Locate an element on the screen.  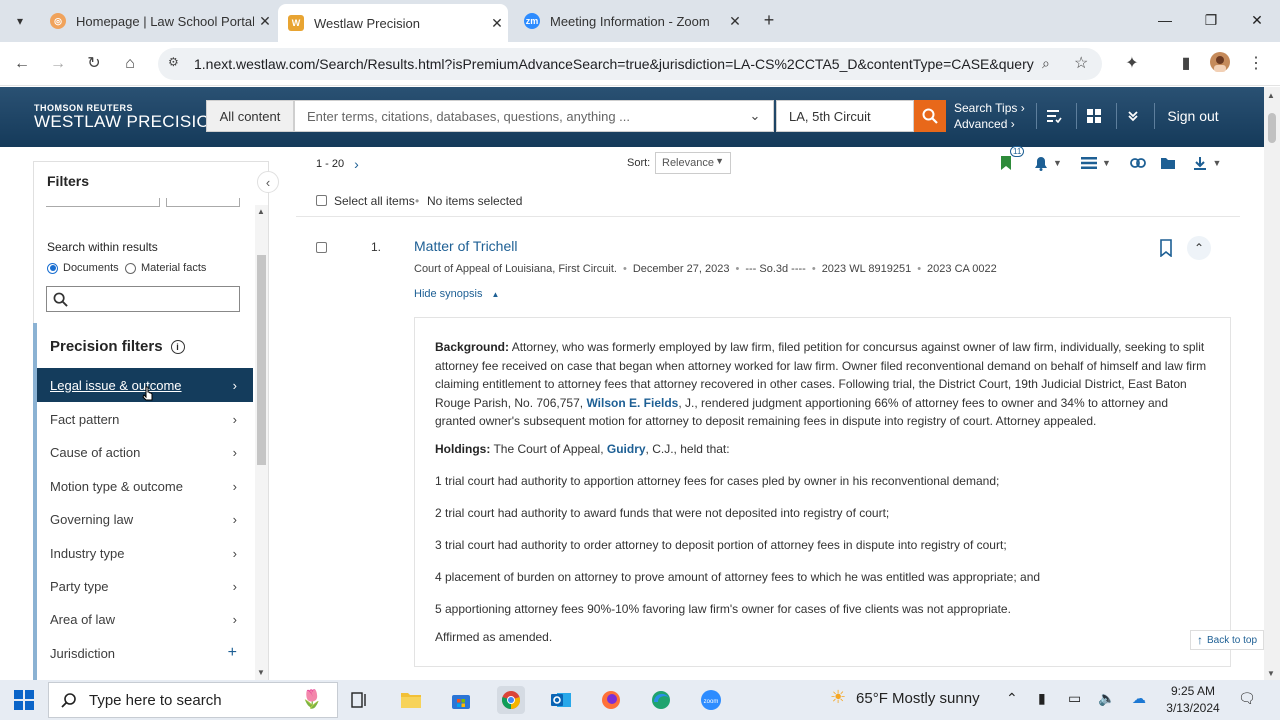
zoom-app-icon: zoom is located at coordinates (711, 700).